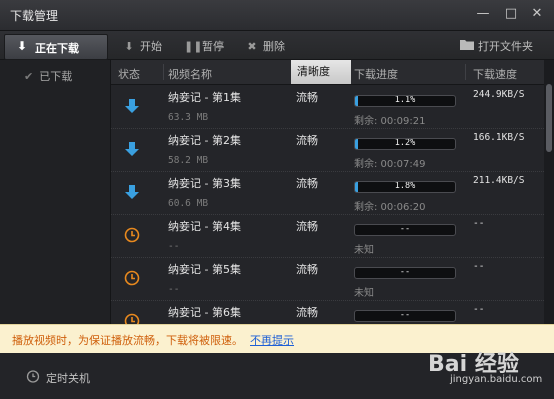 Image resolution: width=554 pixels, height=399 pixels. What do you see at coordinates (499, 180) in the screenshot?
I see `download-speed: 211.4KB/S` at bounding box center [499, 180].